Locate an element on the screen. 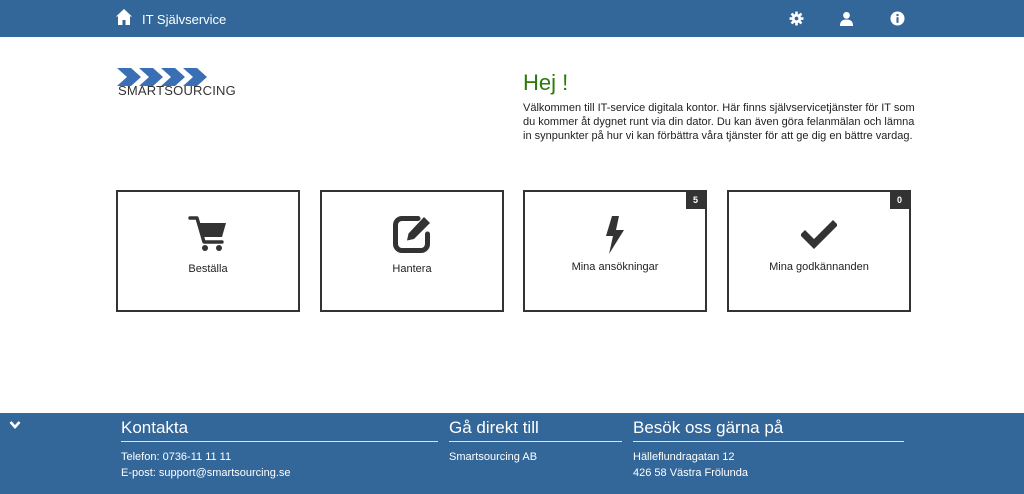 Image resolution: width=1024 pixels, height=494 pixels. address-city: 426 58 Västra Frölunda is located at coordinates (690, 473).